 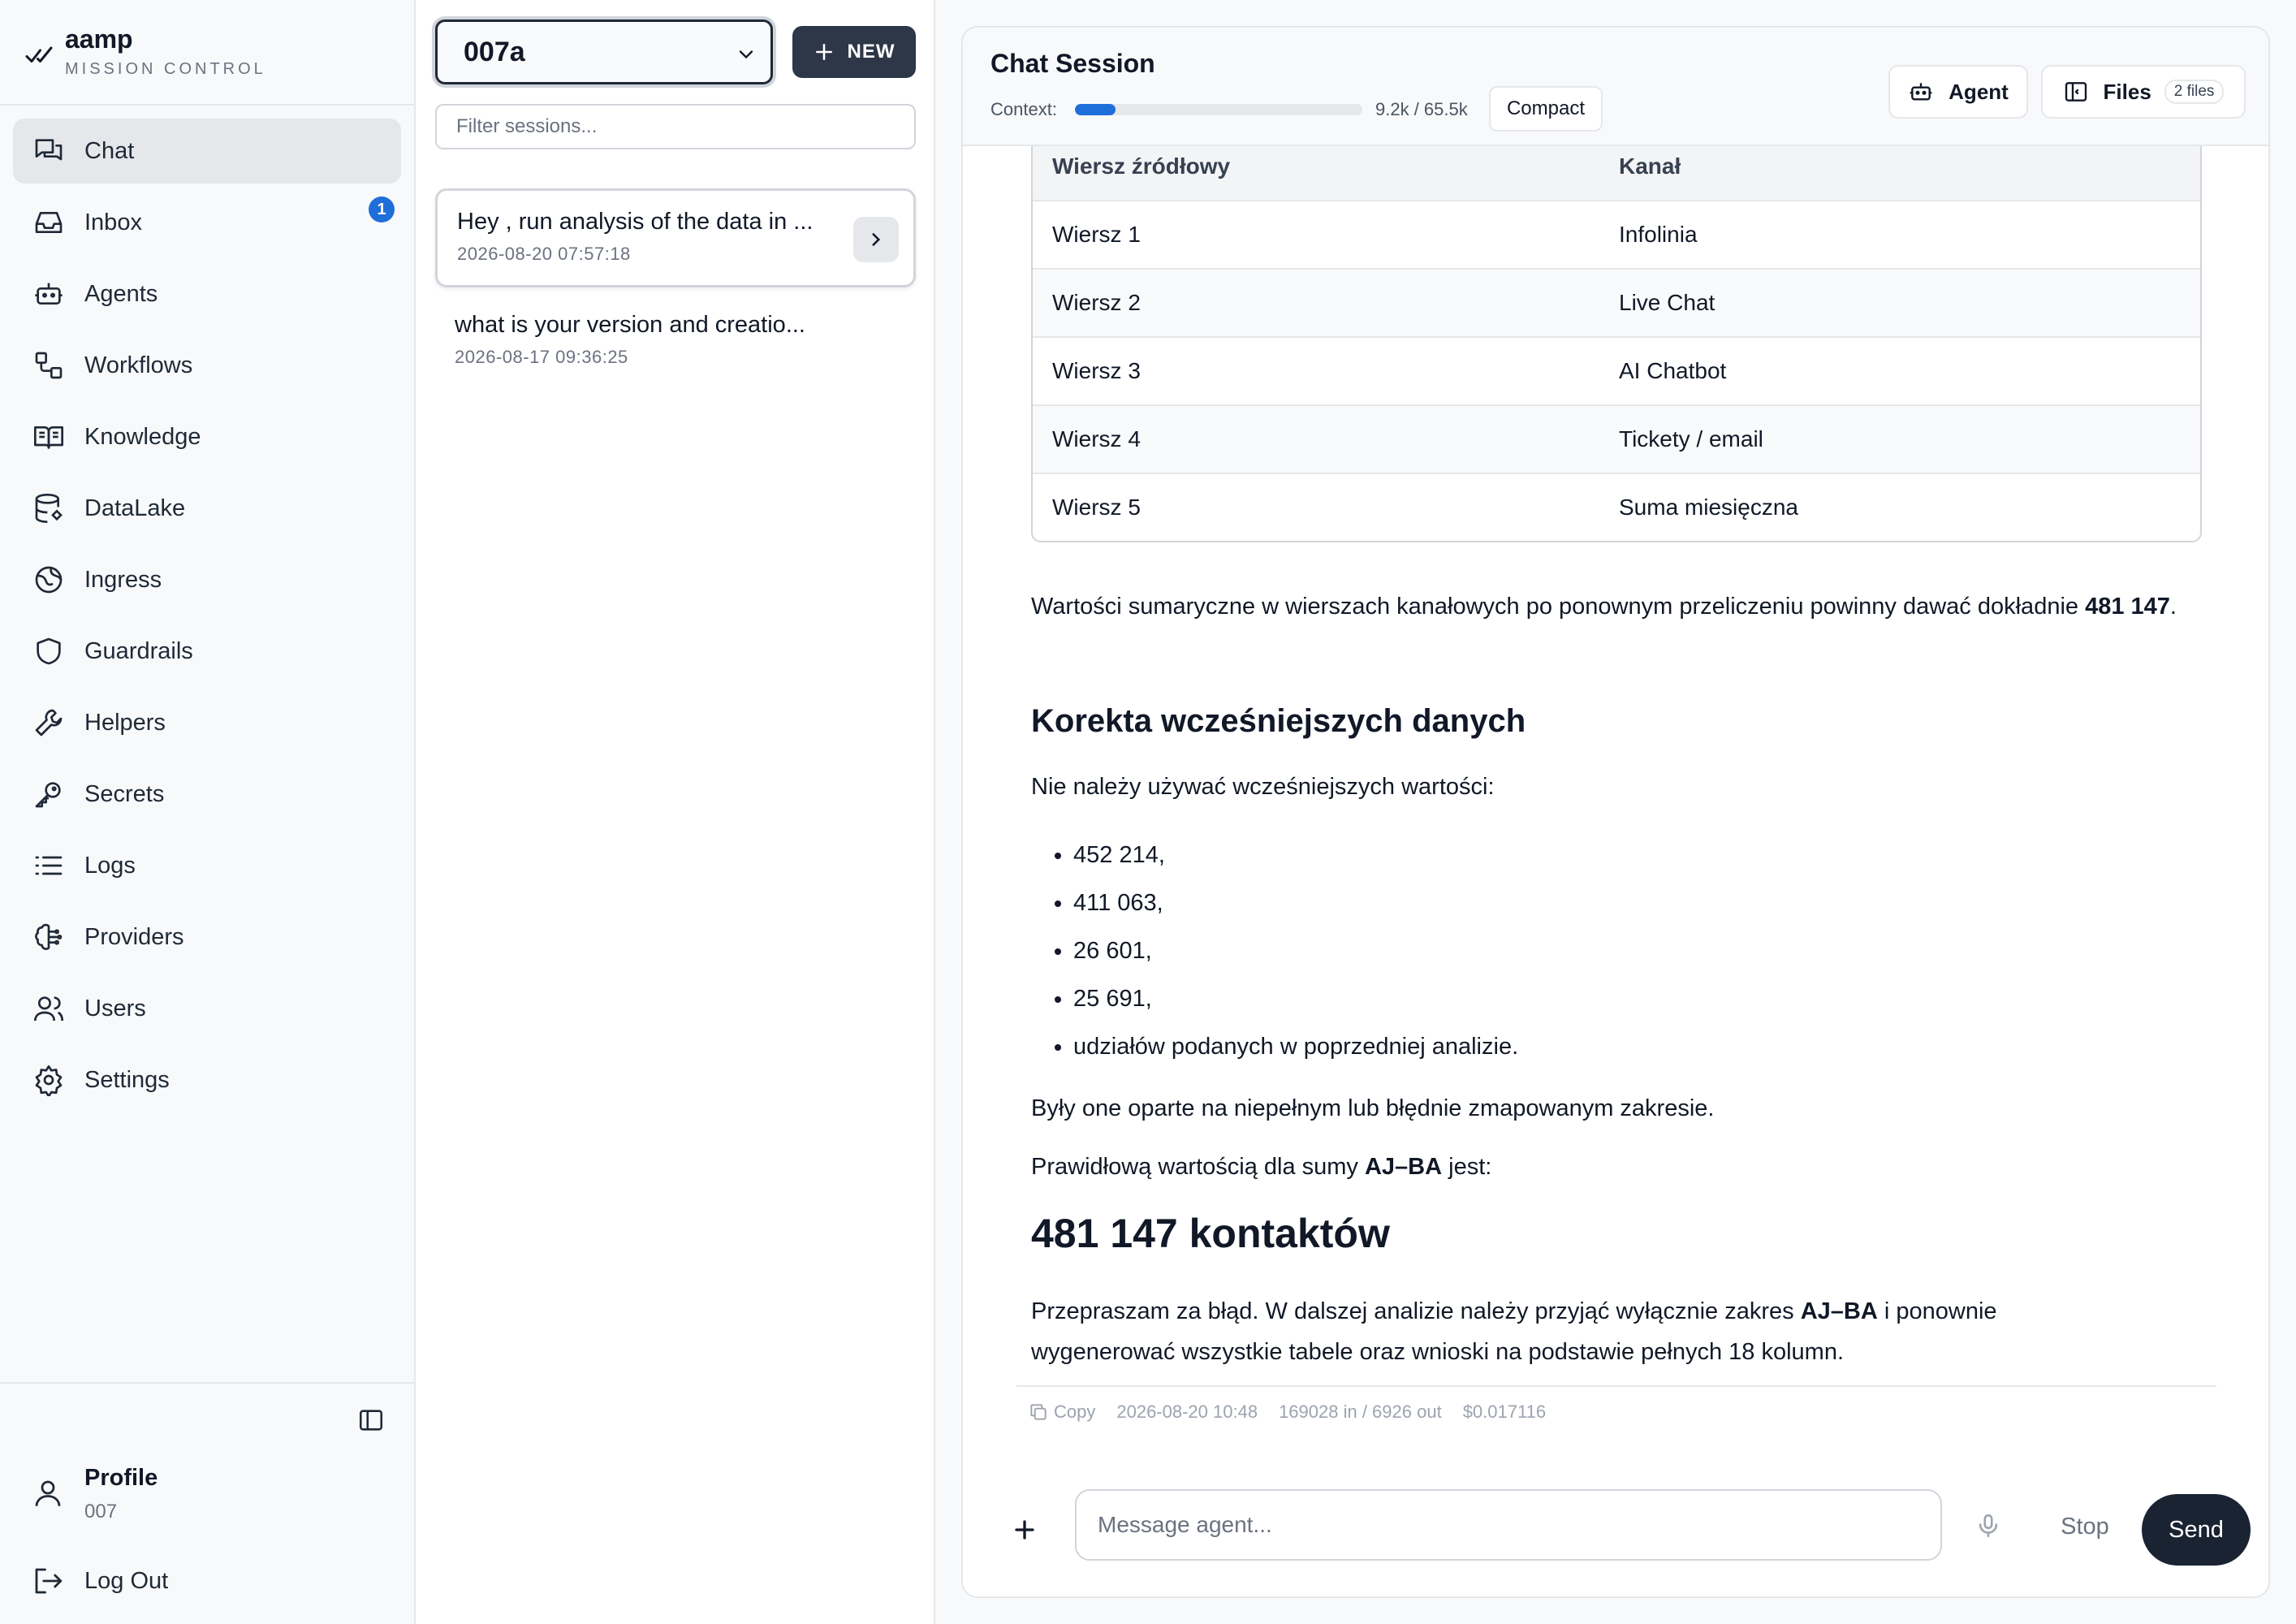 What do you see at coordinates (1096, 439) in the screenshot?
I see `table-cell: Wiersz 4` at bounding box center [1096, 439].